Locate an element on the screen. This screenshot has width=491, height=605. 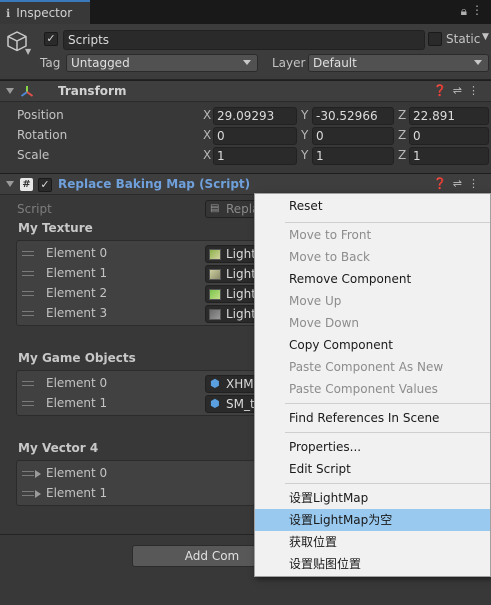
menu-item-move-to-back: Move to Back is located at coordinates (372, 257).